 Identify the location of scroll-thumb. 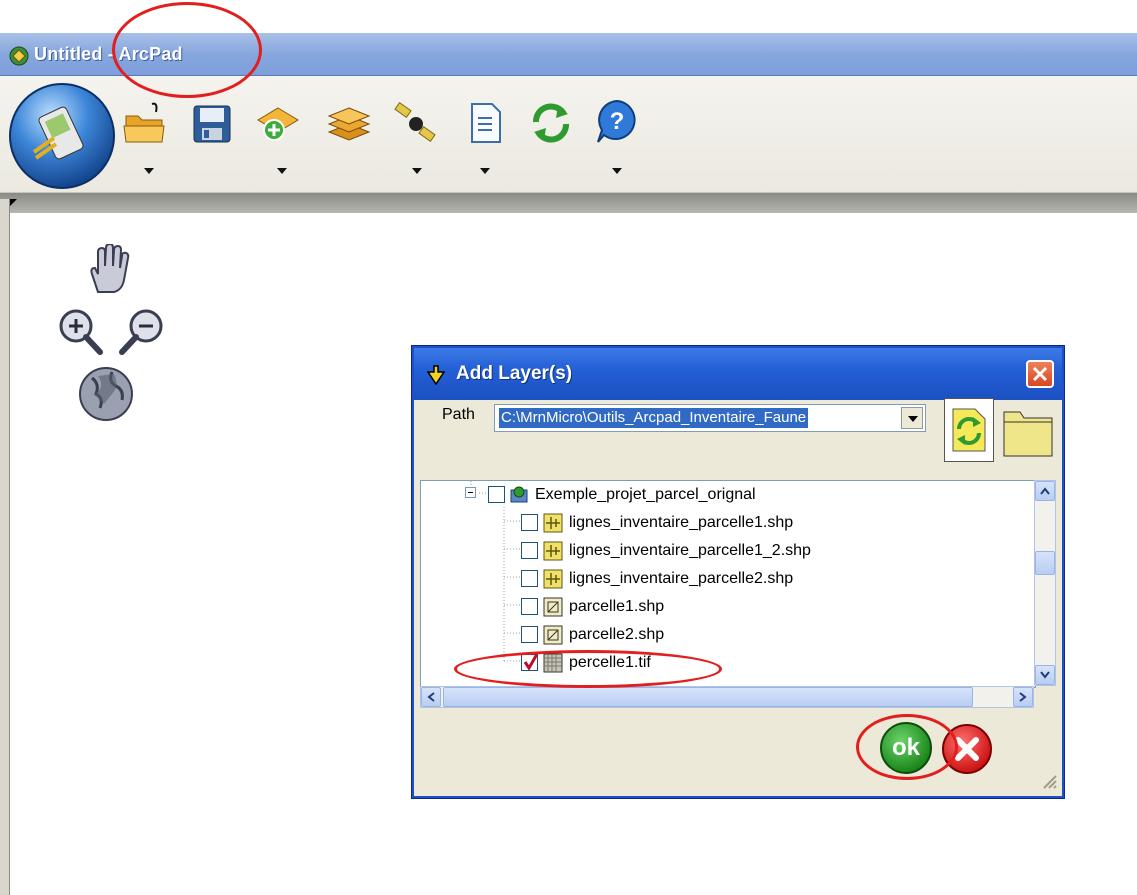
(1045, 563).